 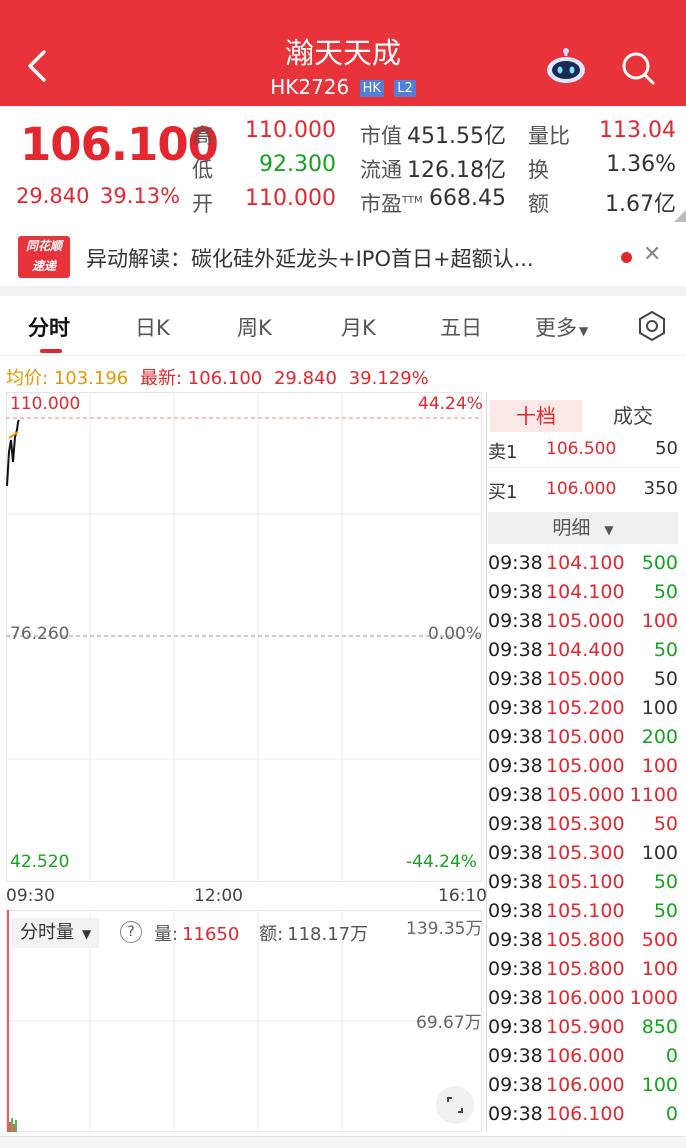 I want to click on tab-more: 更多 ▼, so click(x=561, y=327).